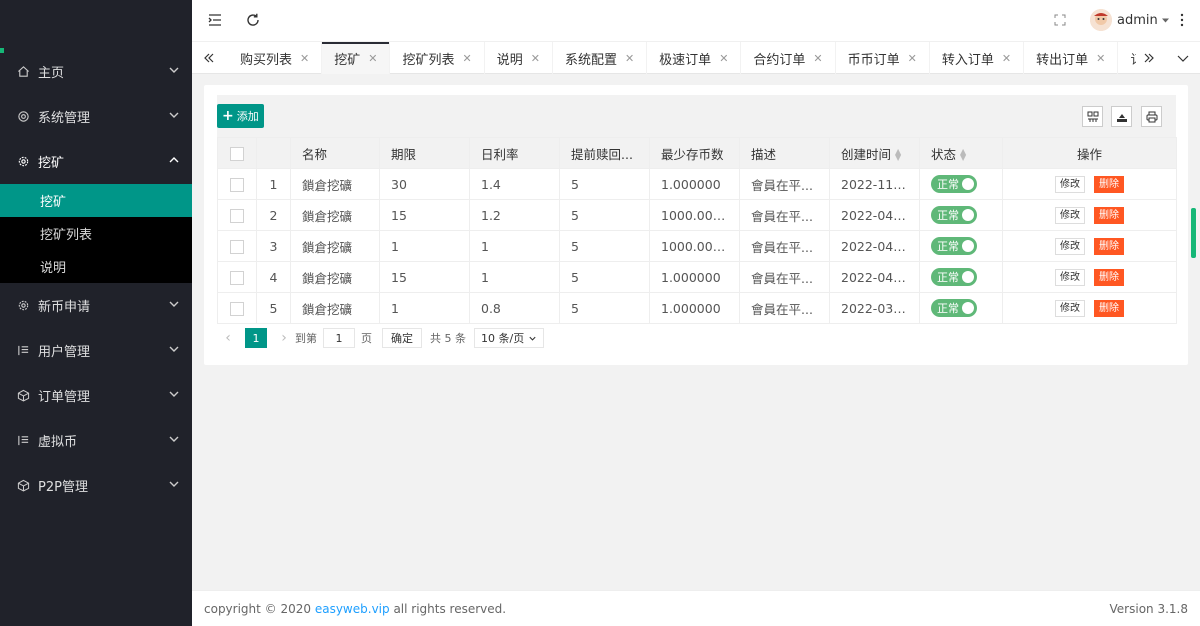  I want to click on page-size-select: 10 条/页, so click(509, 338).